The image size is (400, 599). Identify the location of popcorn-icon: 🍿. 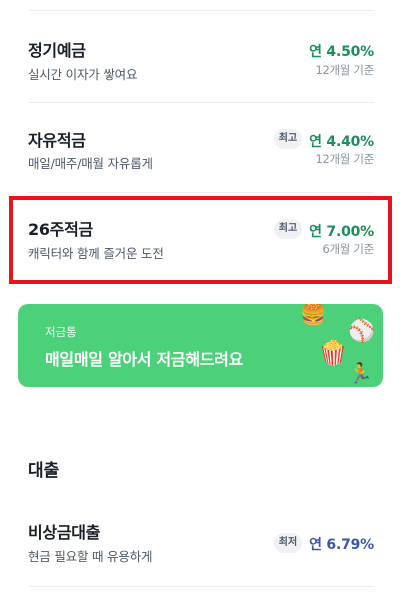
(333, 353).